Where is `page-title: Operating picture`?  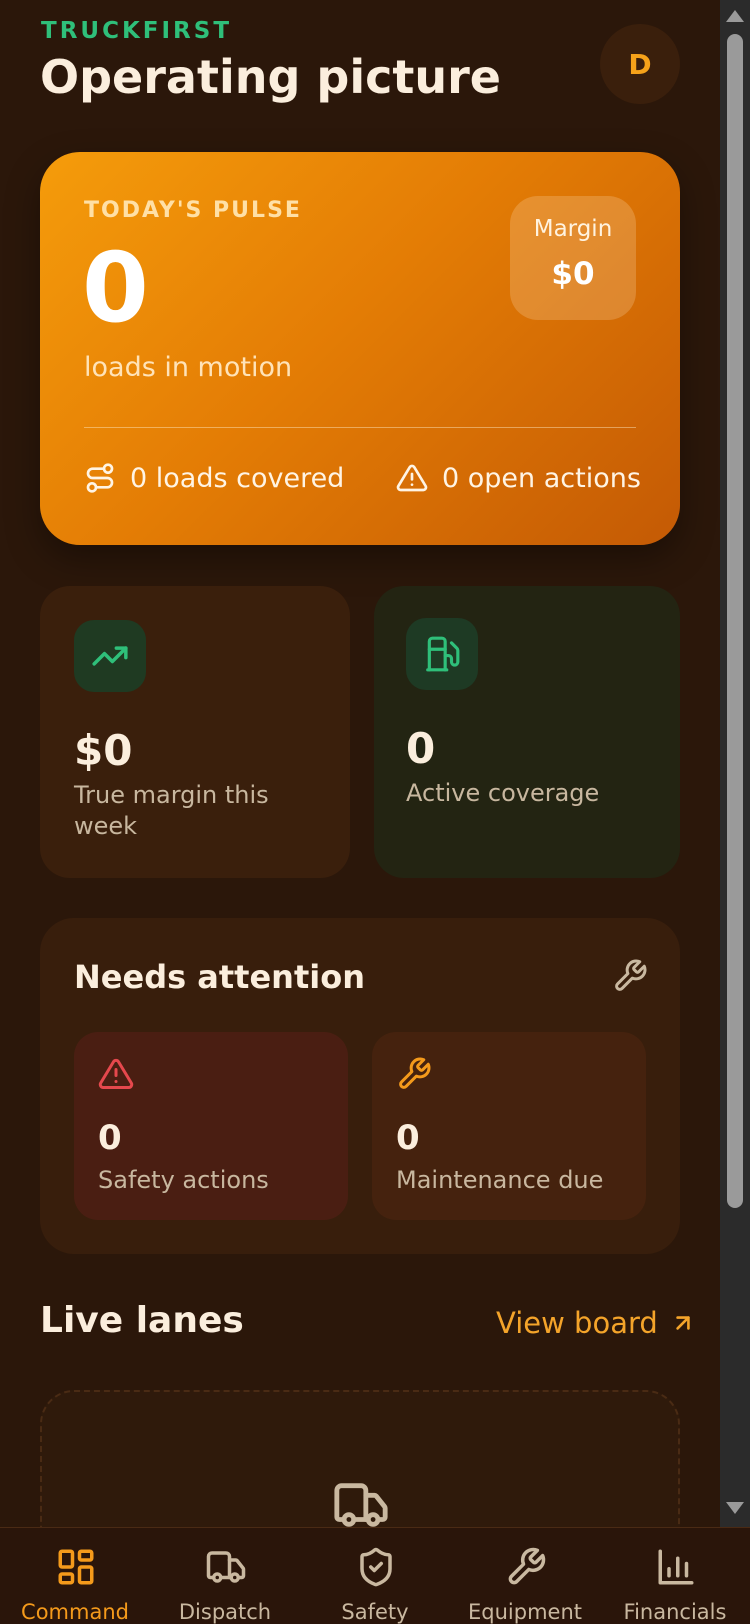 page-title: Operating picture is located at coordinates (270, 77).